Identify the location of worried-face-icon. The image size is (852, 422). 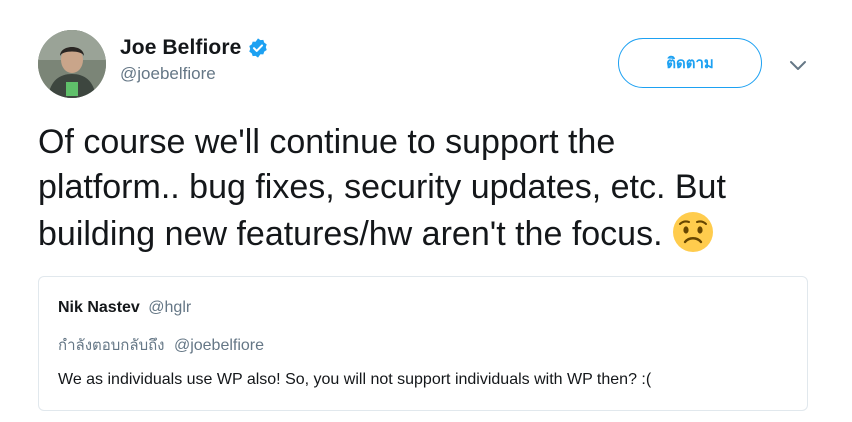
(692, 232).